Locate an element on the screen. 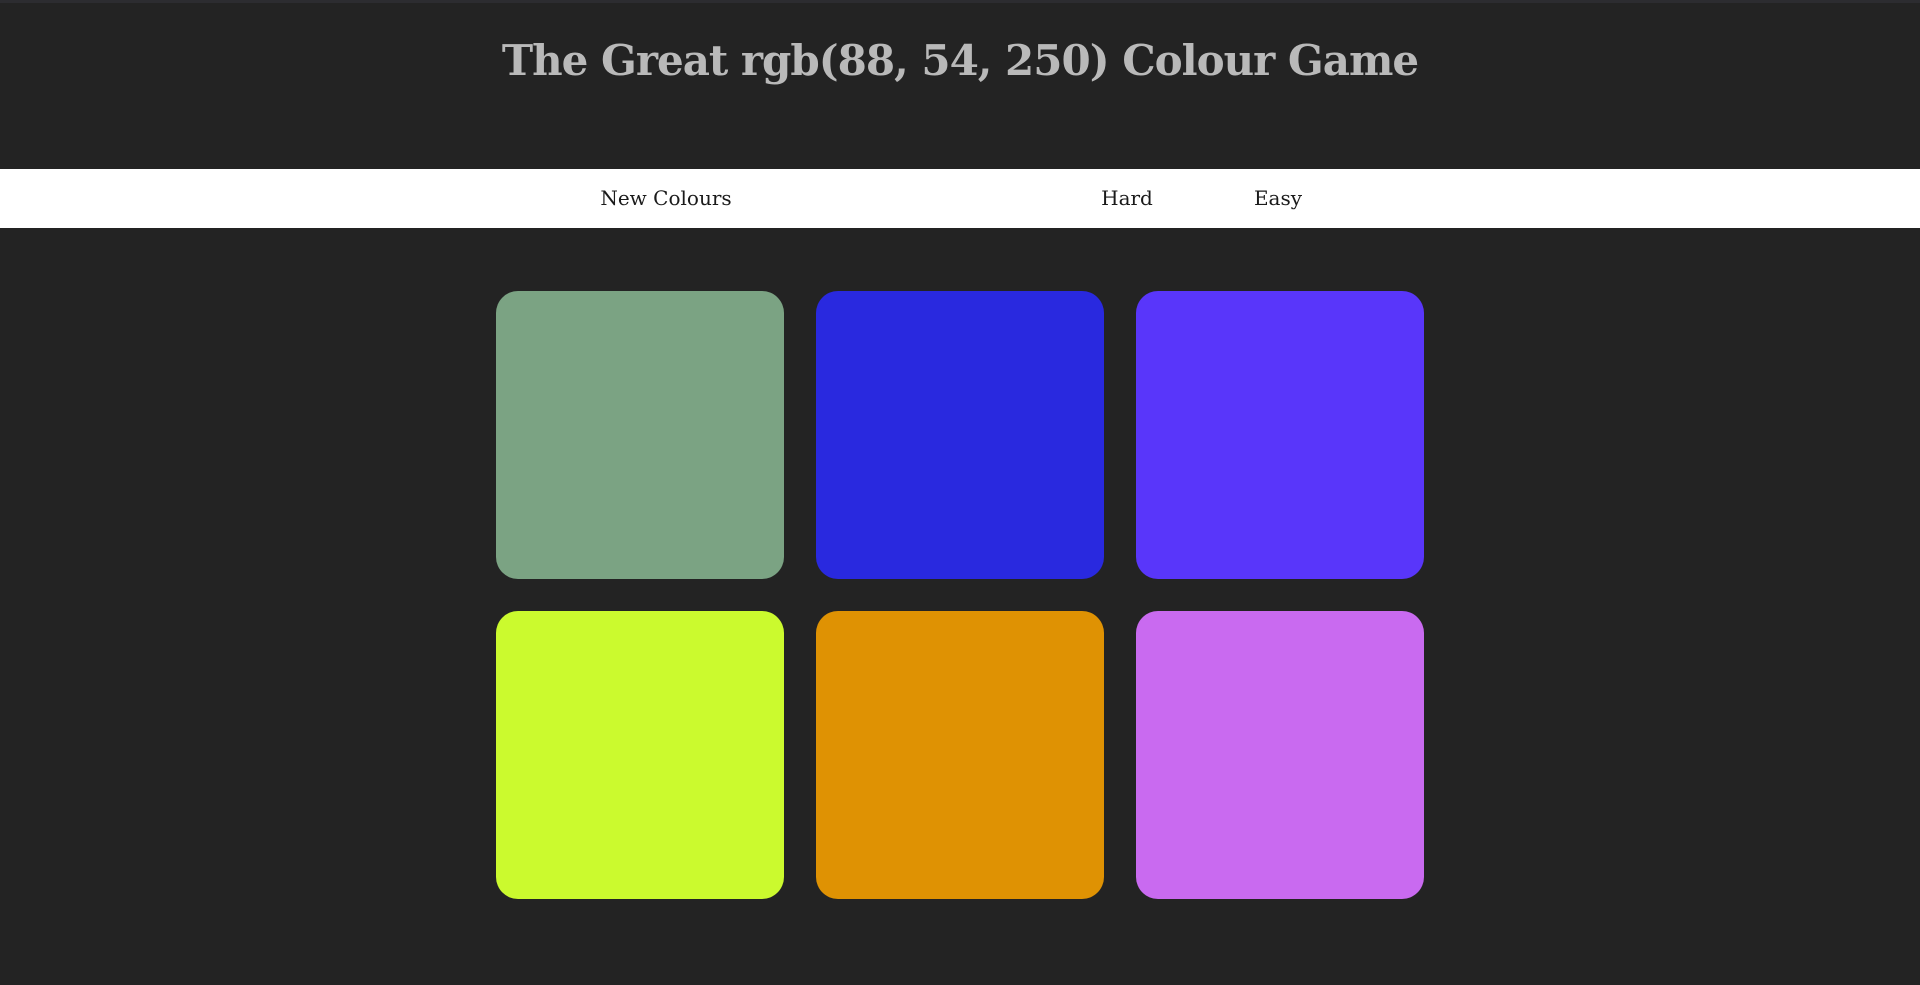 This screenshot has height=985, width=1920. hard-mode-button: Hard is located at coordinates (1127, 198).